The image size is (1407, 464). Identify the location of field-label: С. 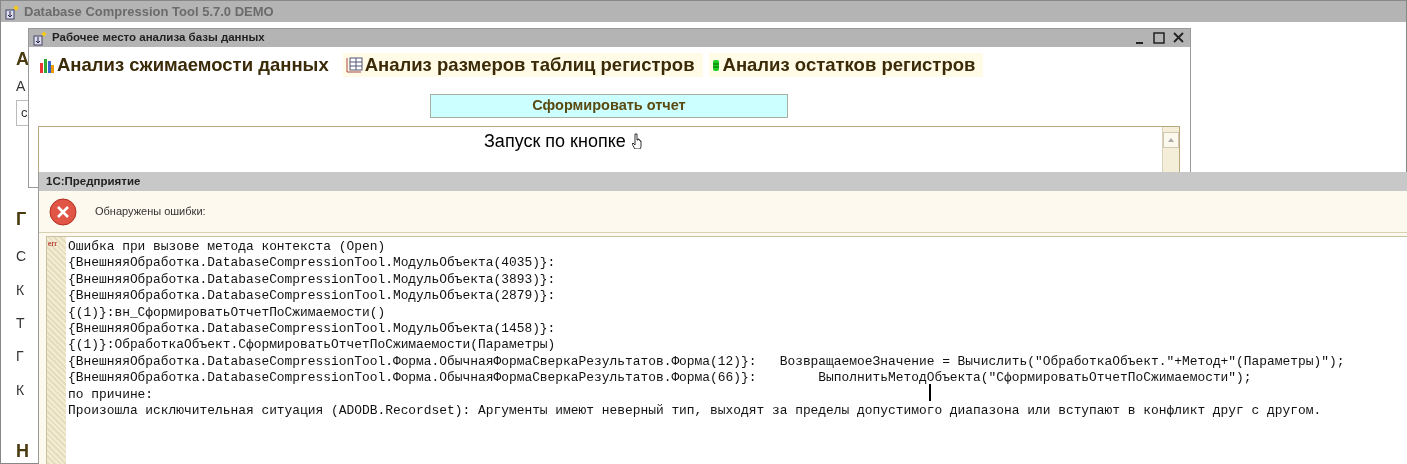
(21, 256).